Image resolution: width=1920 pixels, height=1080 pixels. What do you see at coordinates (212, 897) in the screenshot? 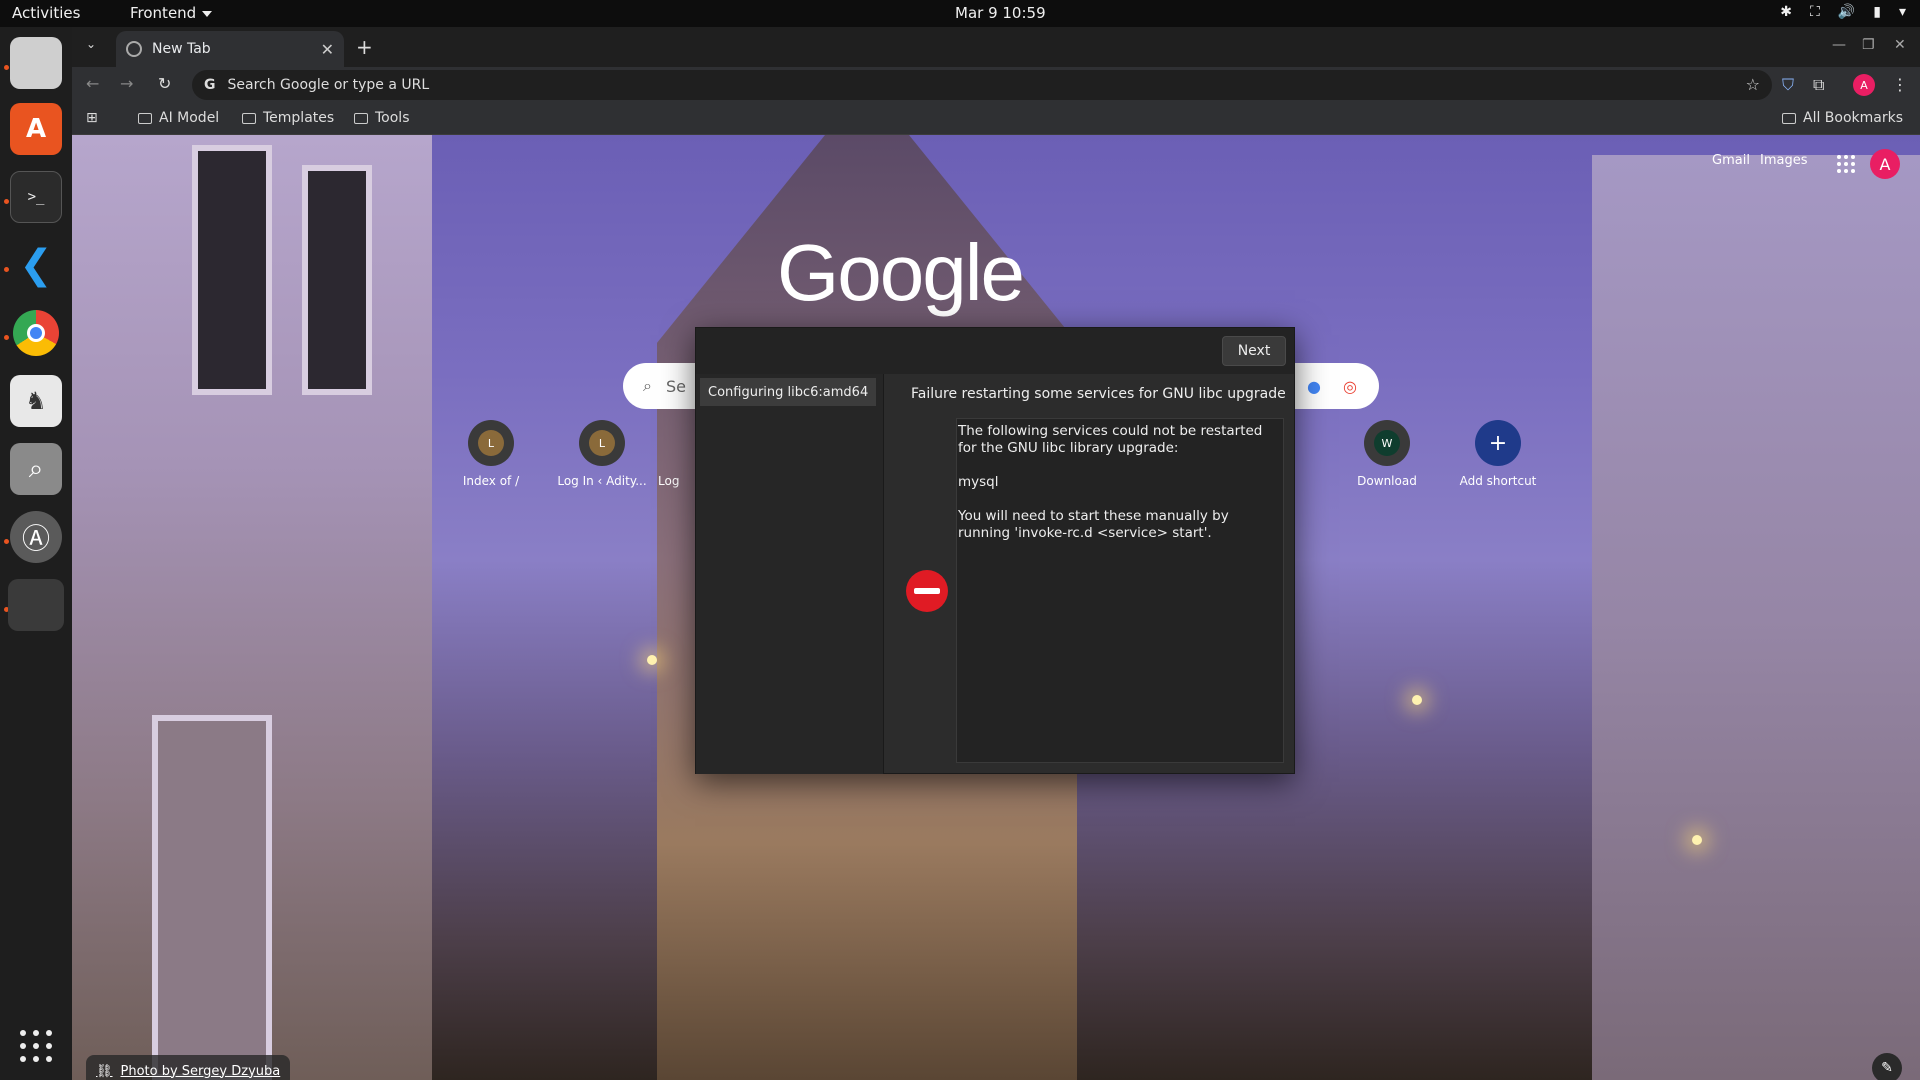
I see `background-door` at bounding box center [212, 897].